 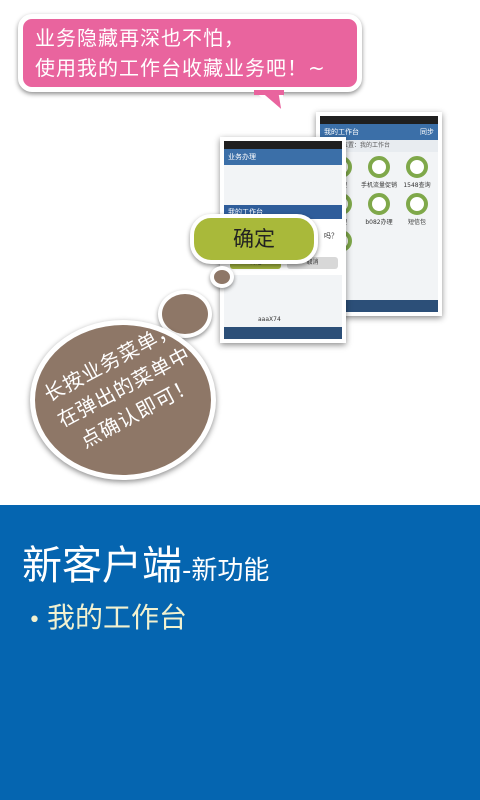 What do you see at coordinates (270, 103) in the screenshot?
I see `speech-bubble-tail` at bounding box center [270, 103].